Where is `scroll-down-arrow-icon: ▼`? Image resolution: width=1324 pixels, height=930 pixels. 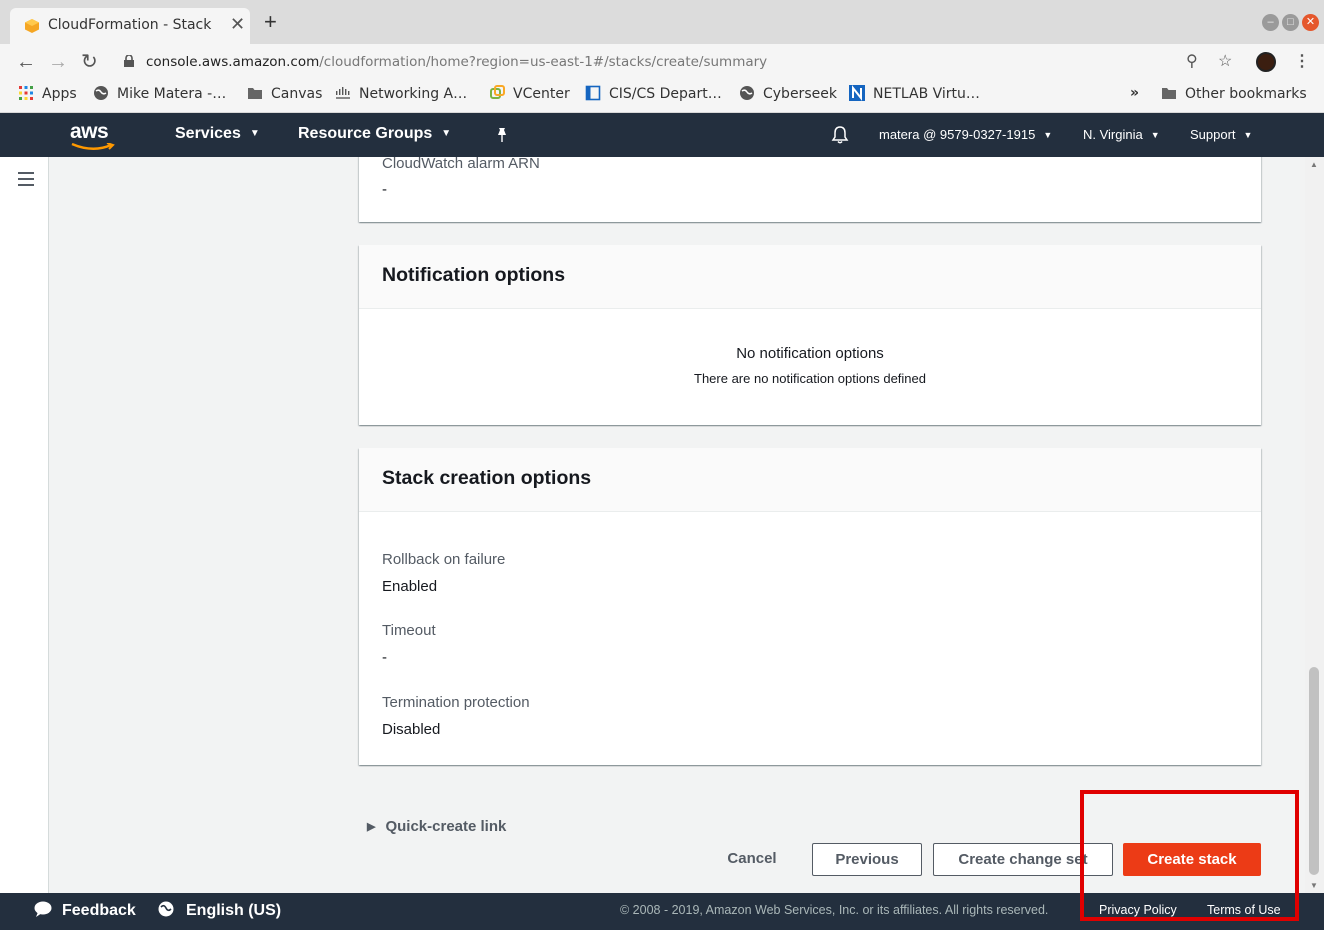
scroll-down-arrow-icon: ▼ is located at coordinates (1314, 885).